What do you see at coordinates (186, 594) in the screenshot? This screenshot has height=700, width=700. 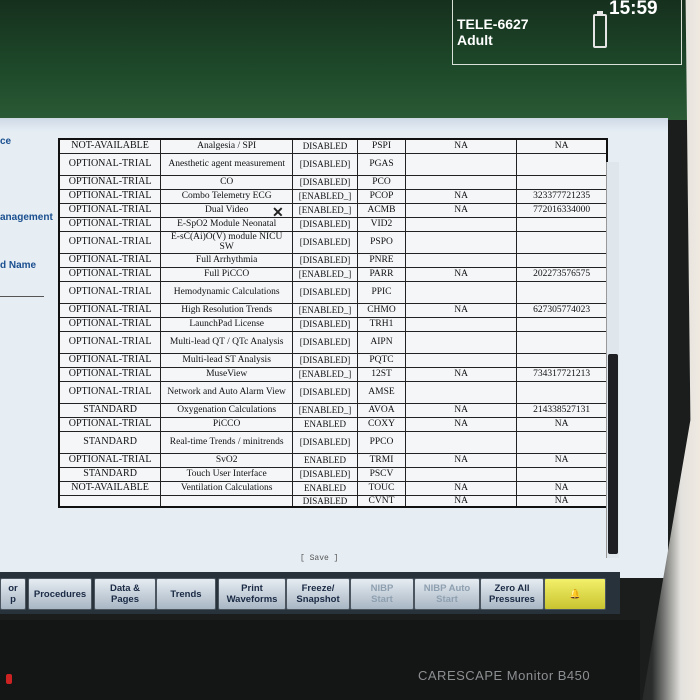 I see `toolbar-button-4: Trends` at bounding box center [186, 594].